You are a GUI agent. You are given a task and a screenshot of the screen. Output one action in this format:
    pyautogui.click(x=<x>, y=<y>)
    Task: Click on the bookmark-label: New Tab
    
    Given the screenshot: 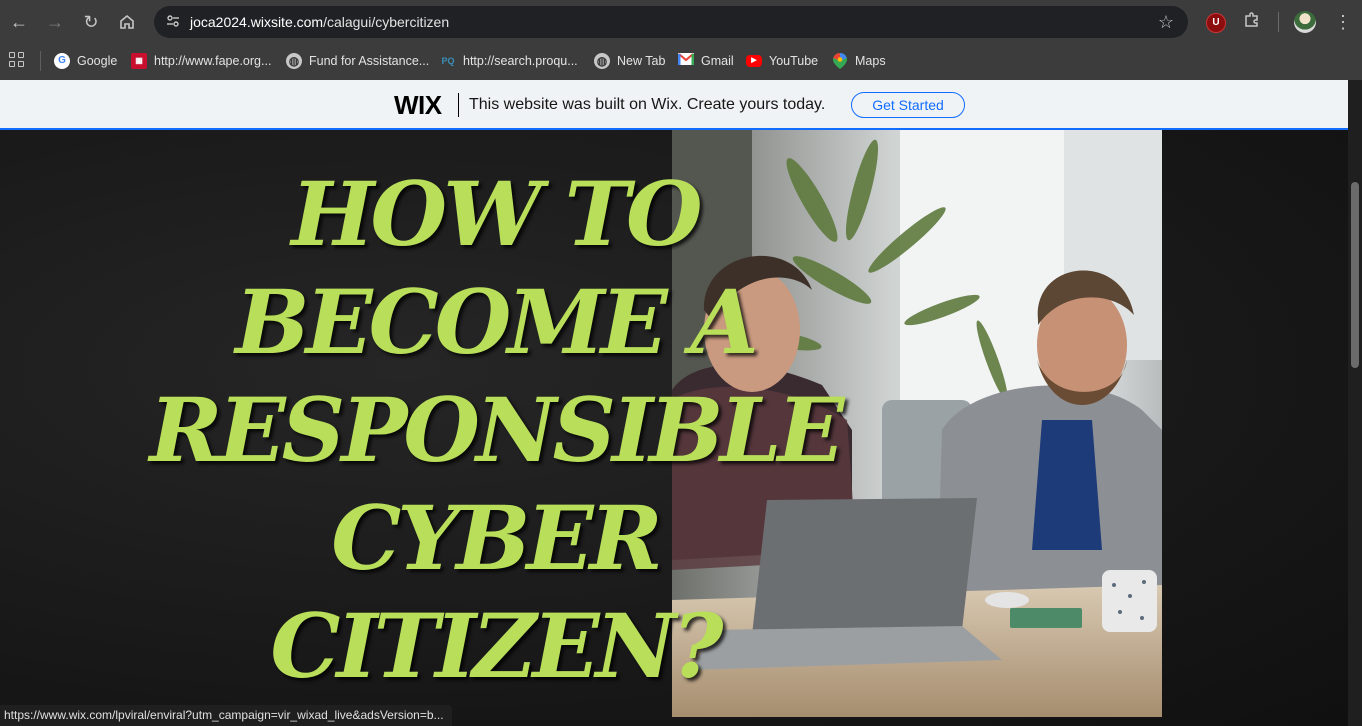 What is the action you would take?
    pyautogui.click(x=641, y=61)
    